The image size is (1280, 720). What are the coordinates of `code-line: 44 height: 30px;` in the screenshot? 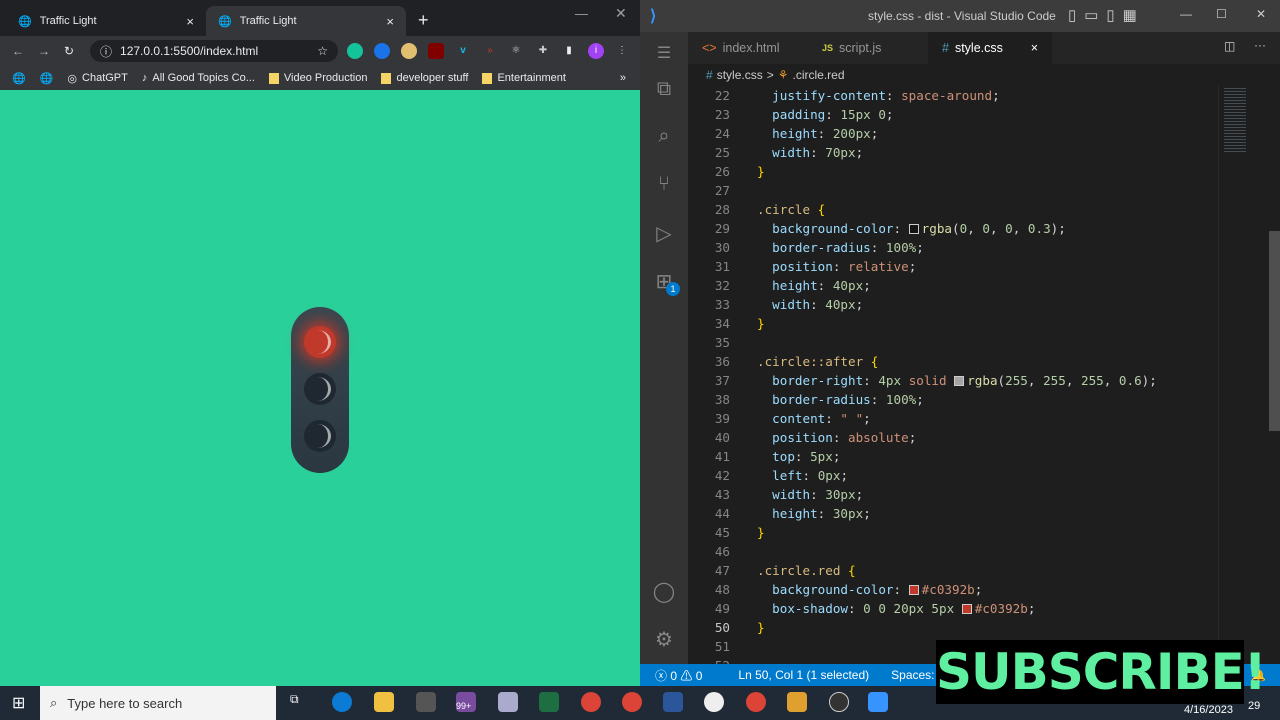 It's located at (953, 513).